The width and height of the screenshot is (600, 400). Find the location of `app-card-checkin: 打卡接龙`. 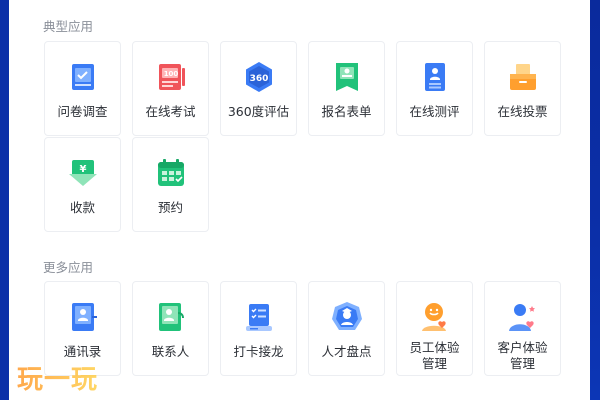

app-card-checkin: 打卡接龙 is located at coordinates (258, 328).